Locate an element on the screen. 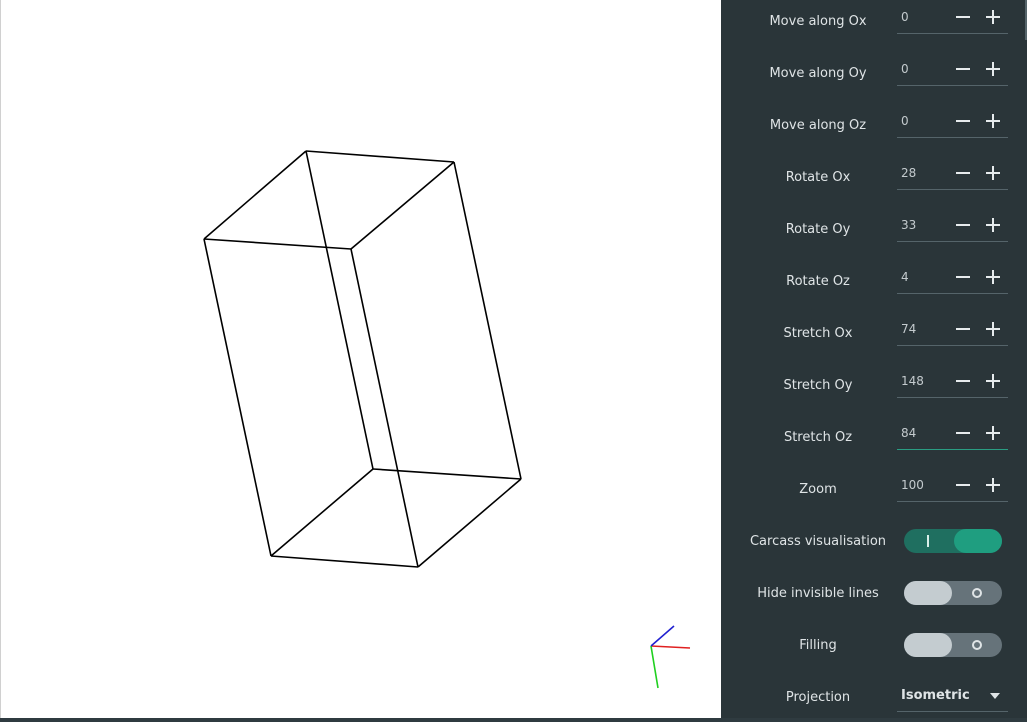 This screenshot has height=723, width=1027. carcass-toggle is located at coordinates (953, 541).